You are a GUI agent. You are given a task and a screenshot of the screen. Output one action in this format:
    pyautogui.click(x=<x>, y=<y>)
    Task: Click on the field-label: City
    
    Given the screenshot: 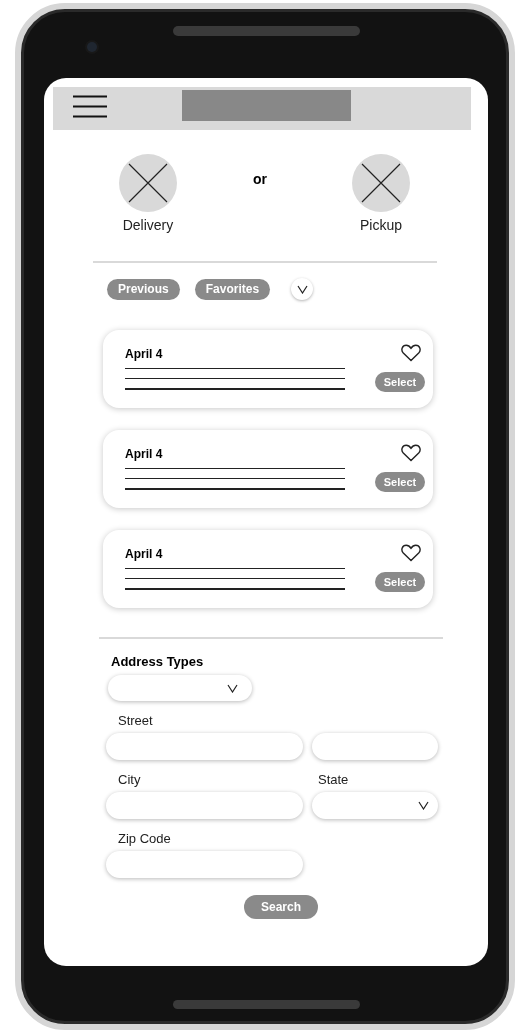 What is the action you would take?
    pyautogui.click(x=129, y=779)
    